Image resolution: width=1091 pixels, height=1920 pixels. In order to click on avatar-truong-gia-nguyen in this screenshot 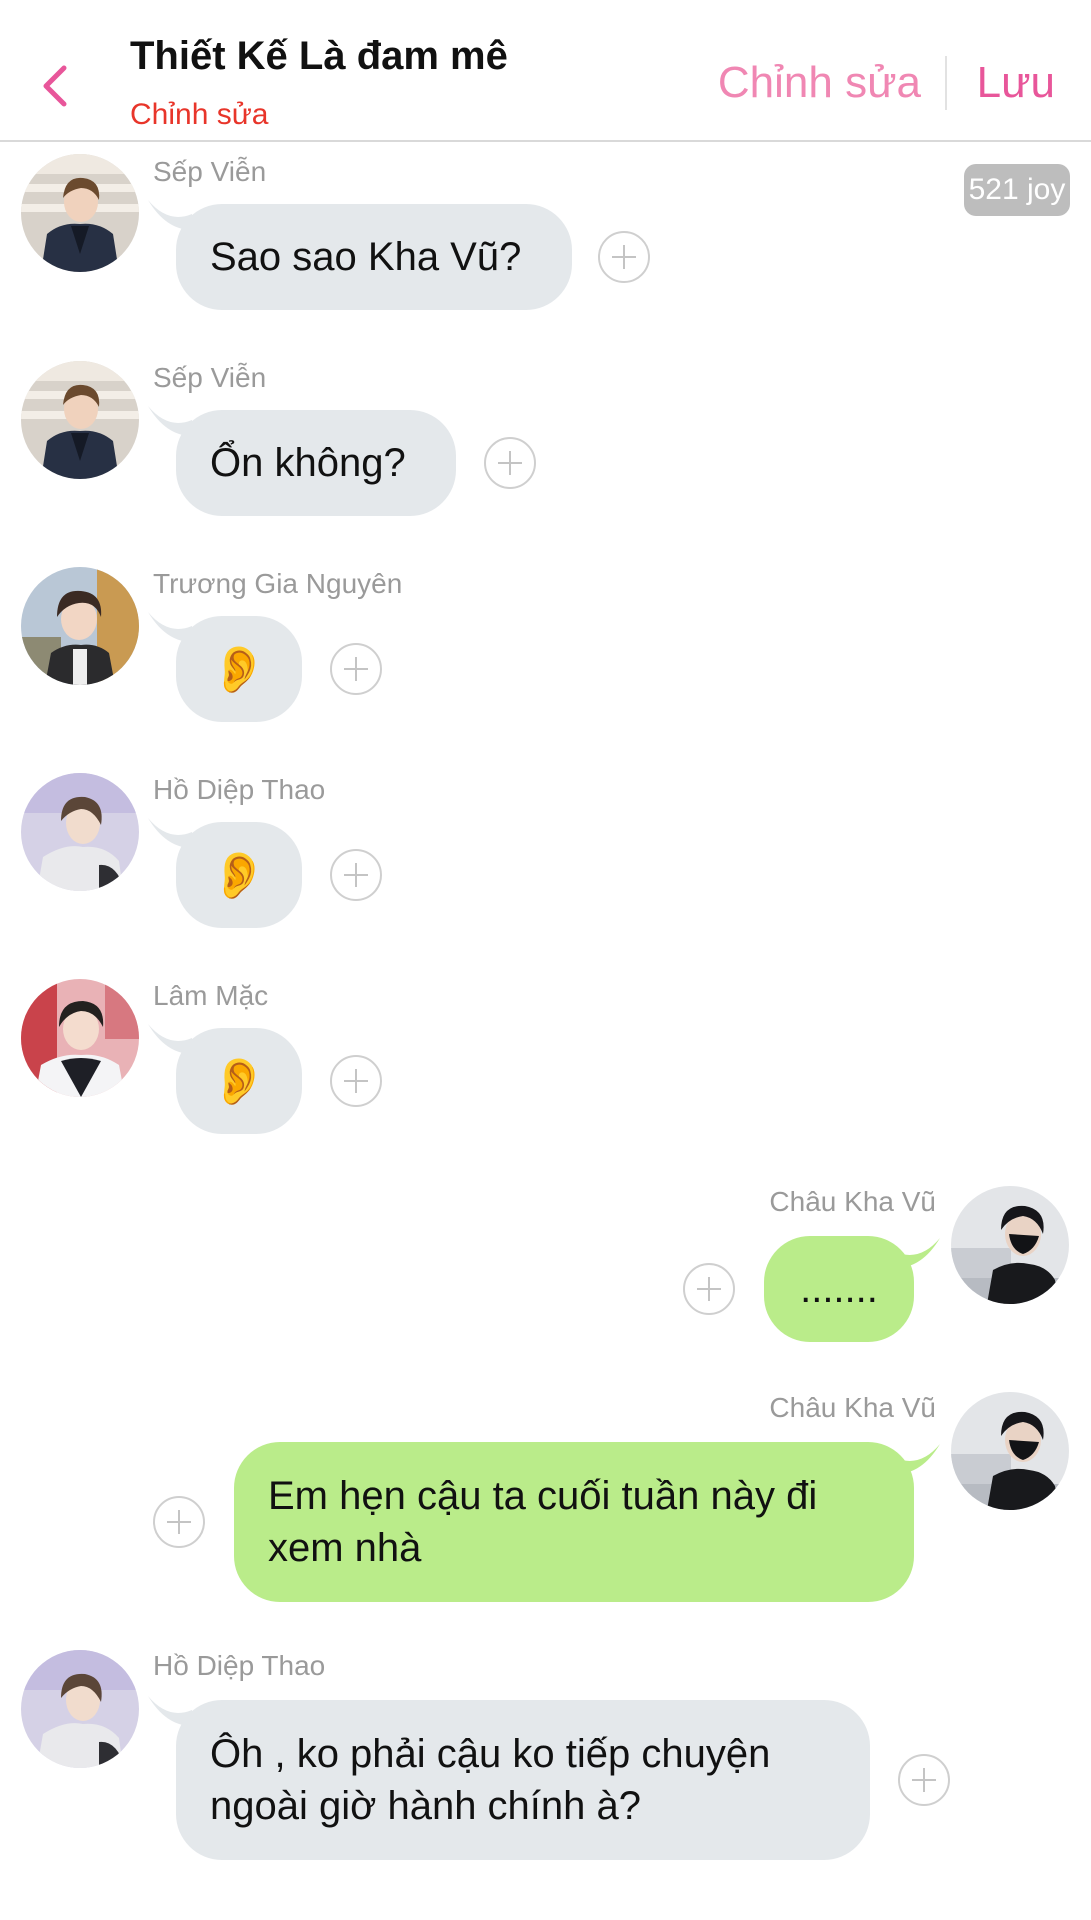, I will do `click(80, 626)`.